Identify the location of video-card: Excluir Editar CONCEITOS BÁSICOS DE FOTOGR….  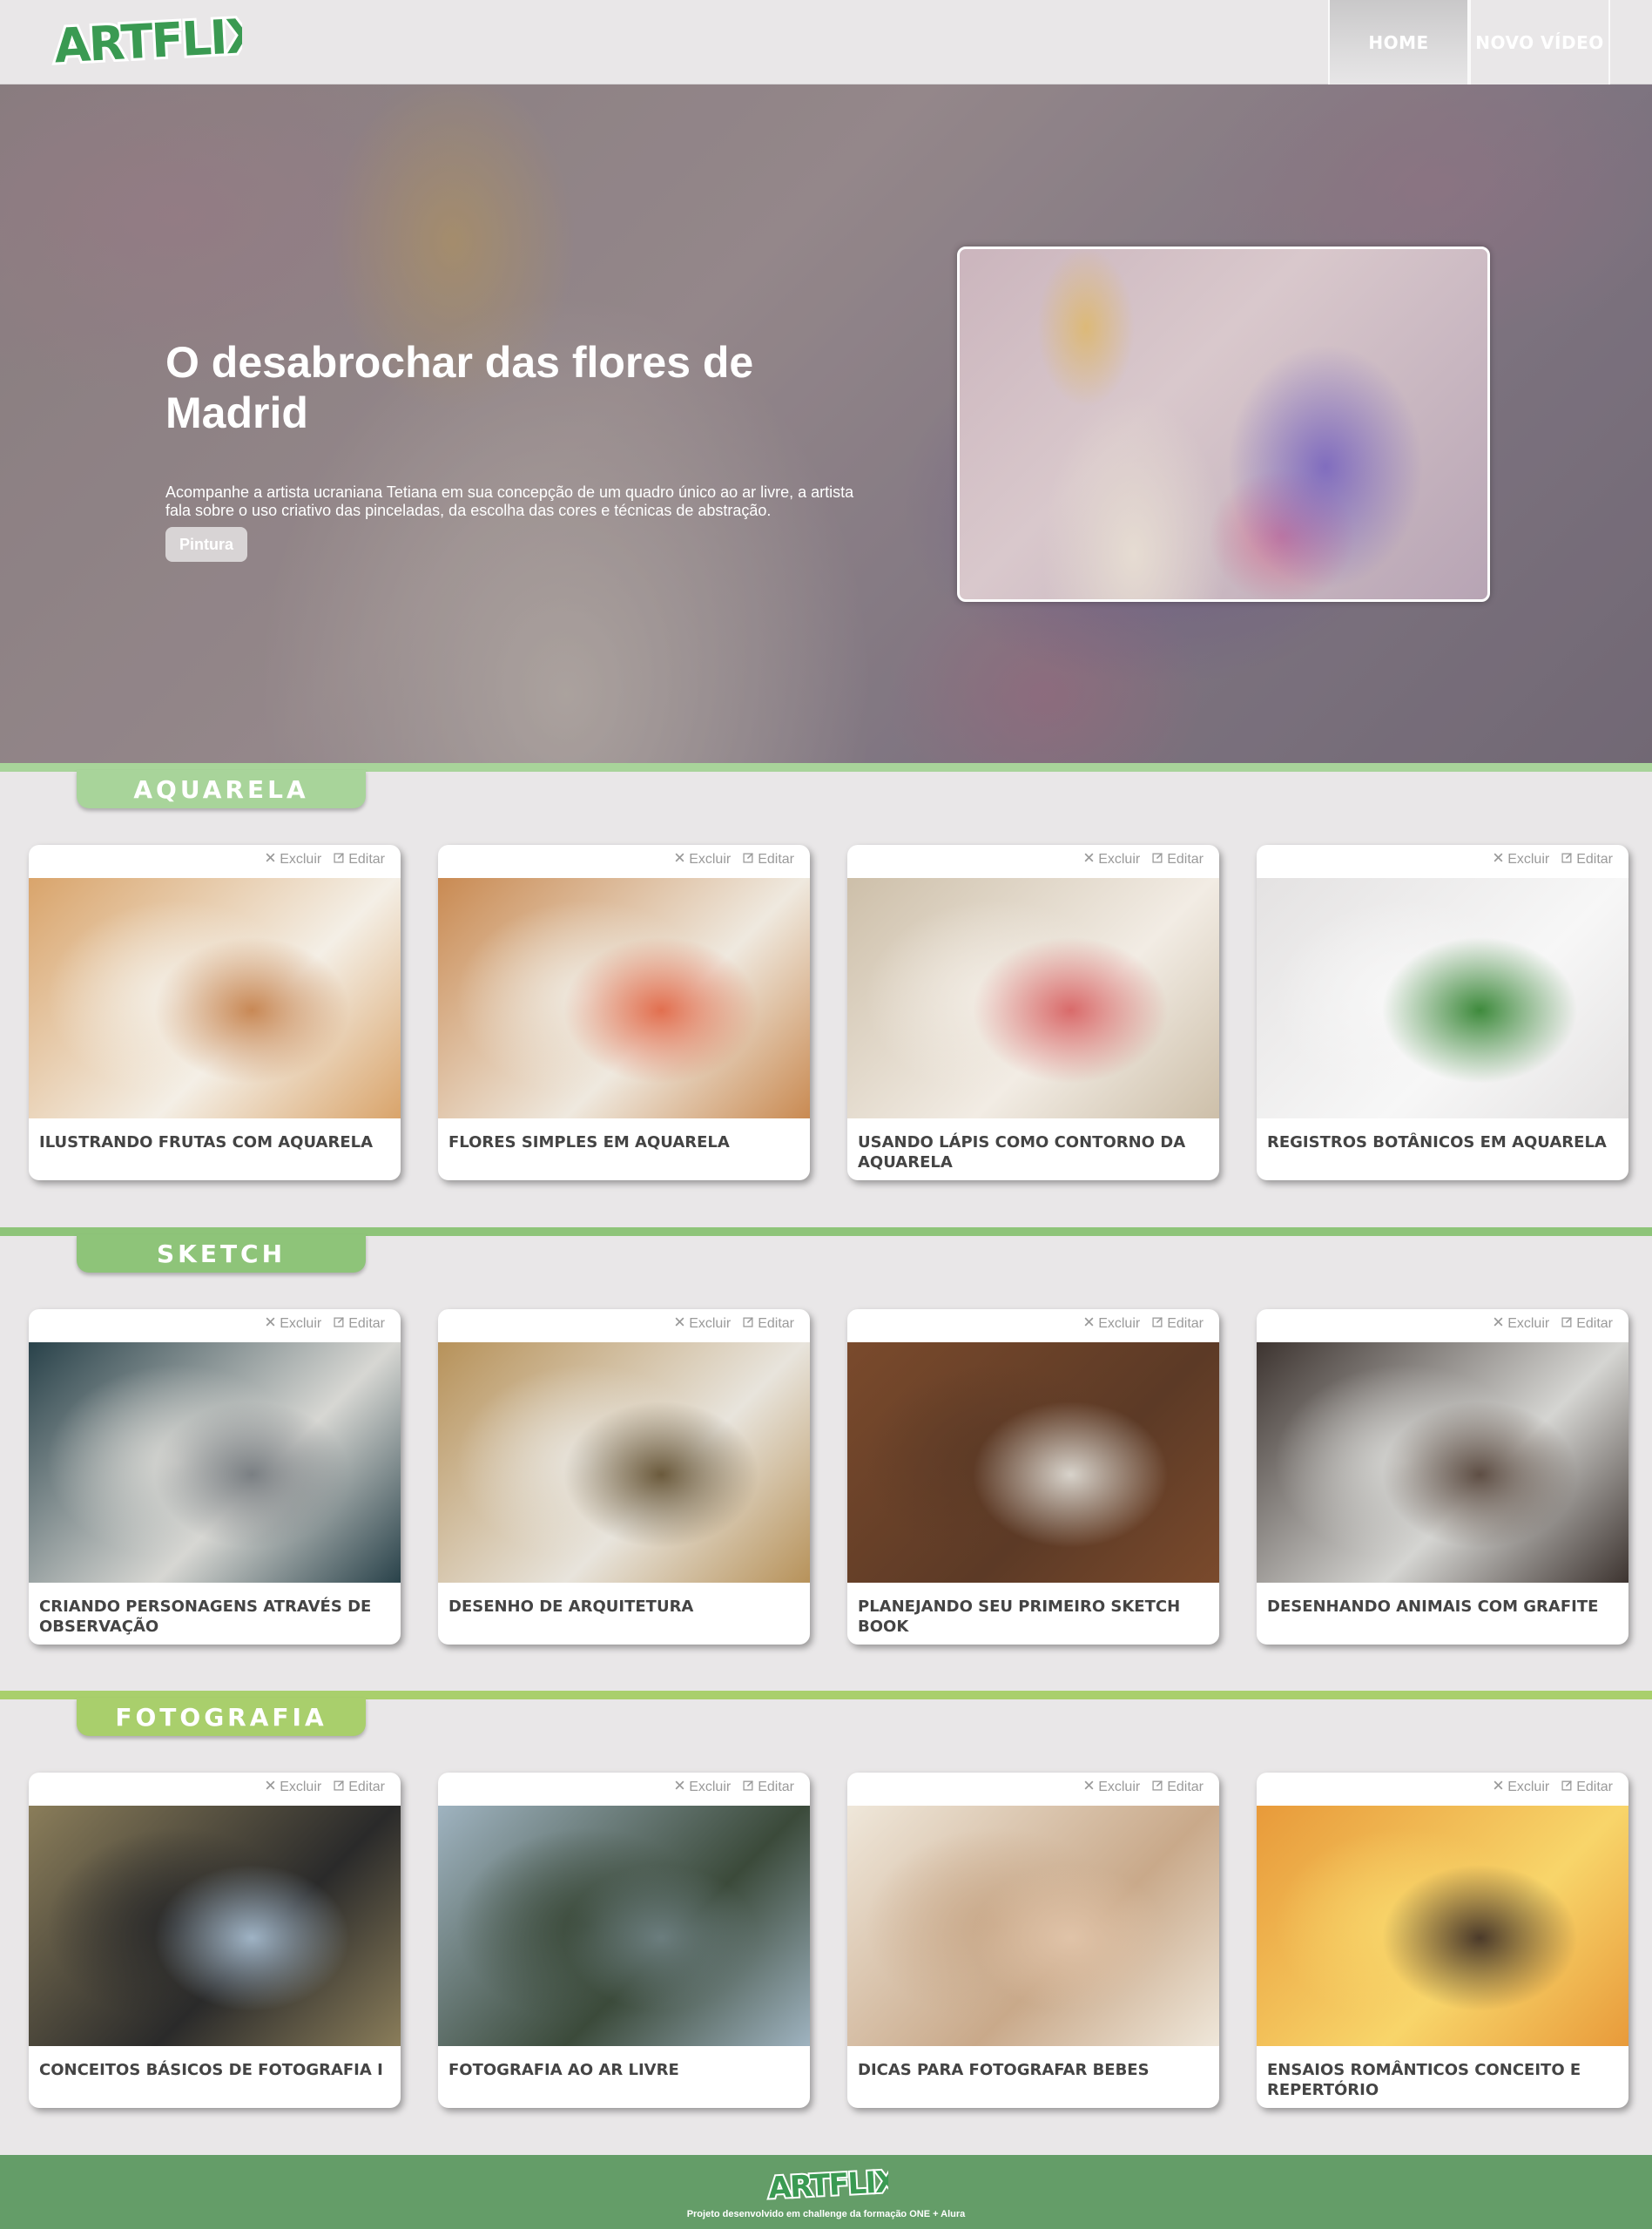
(215, 1940).